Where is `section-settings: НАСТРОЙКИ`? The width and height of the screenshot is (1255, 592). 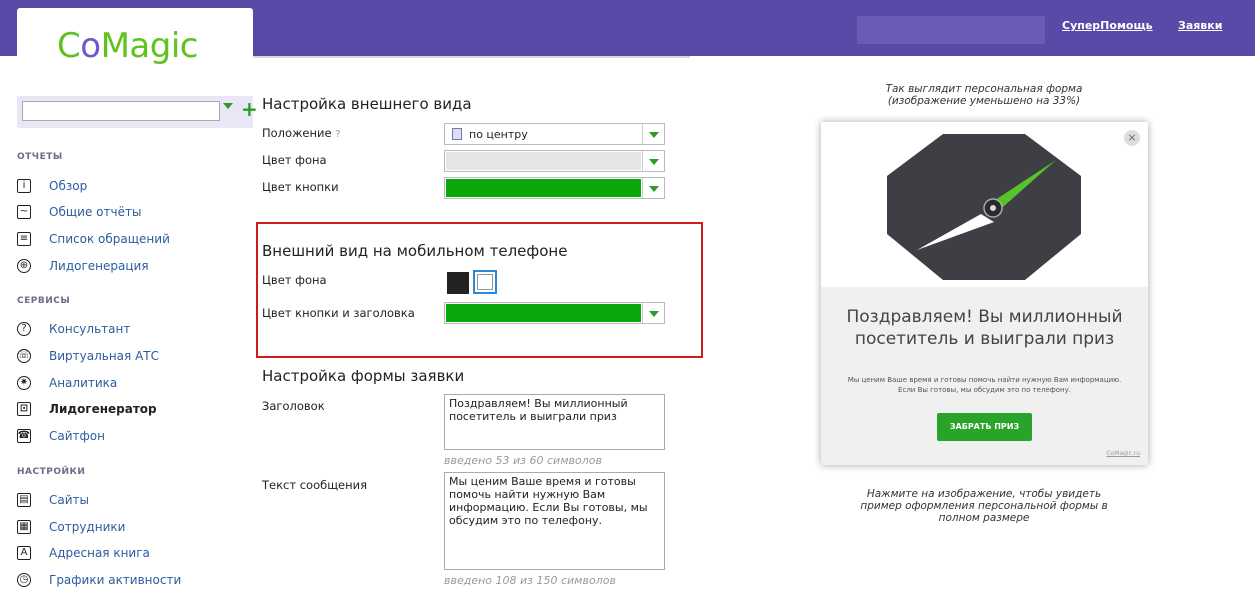 section-settings: НАСТРОЙКИ is located at coordinates (51, 472).